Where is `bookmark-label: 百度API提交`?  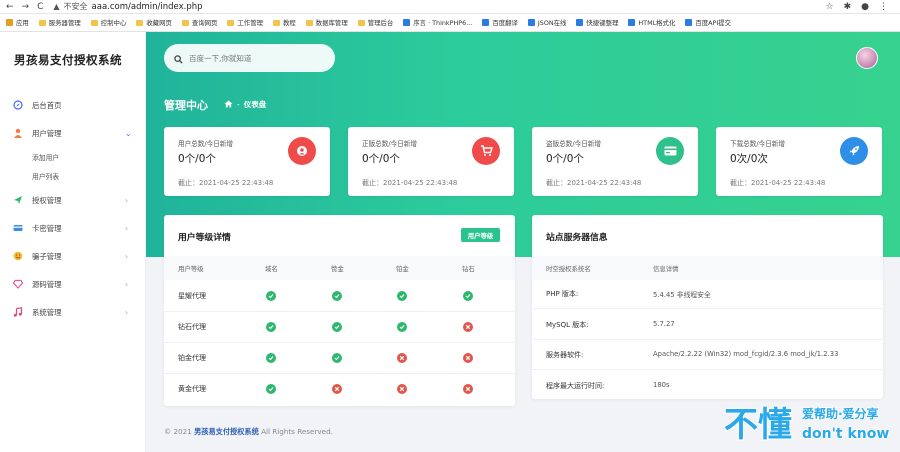
bookmark-label: 百度API提交 is located at coordinates (713, 23).